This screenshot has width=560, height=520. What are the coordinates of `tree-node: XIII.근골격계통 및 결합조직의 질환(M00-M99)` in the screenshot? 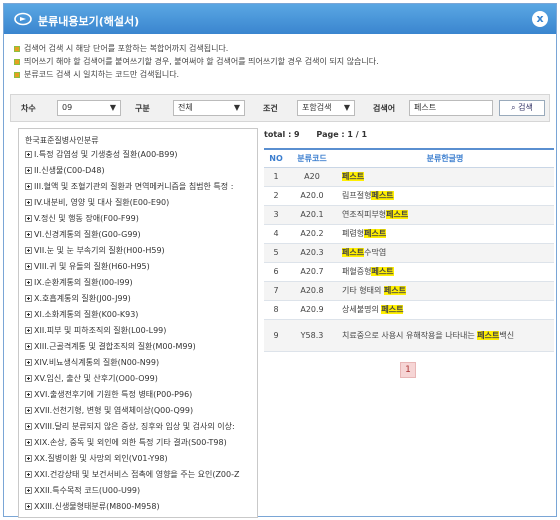 It's located at (110, 346).